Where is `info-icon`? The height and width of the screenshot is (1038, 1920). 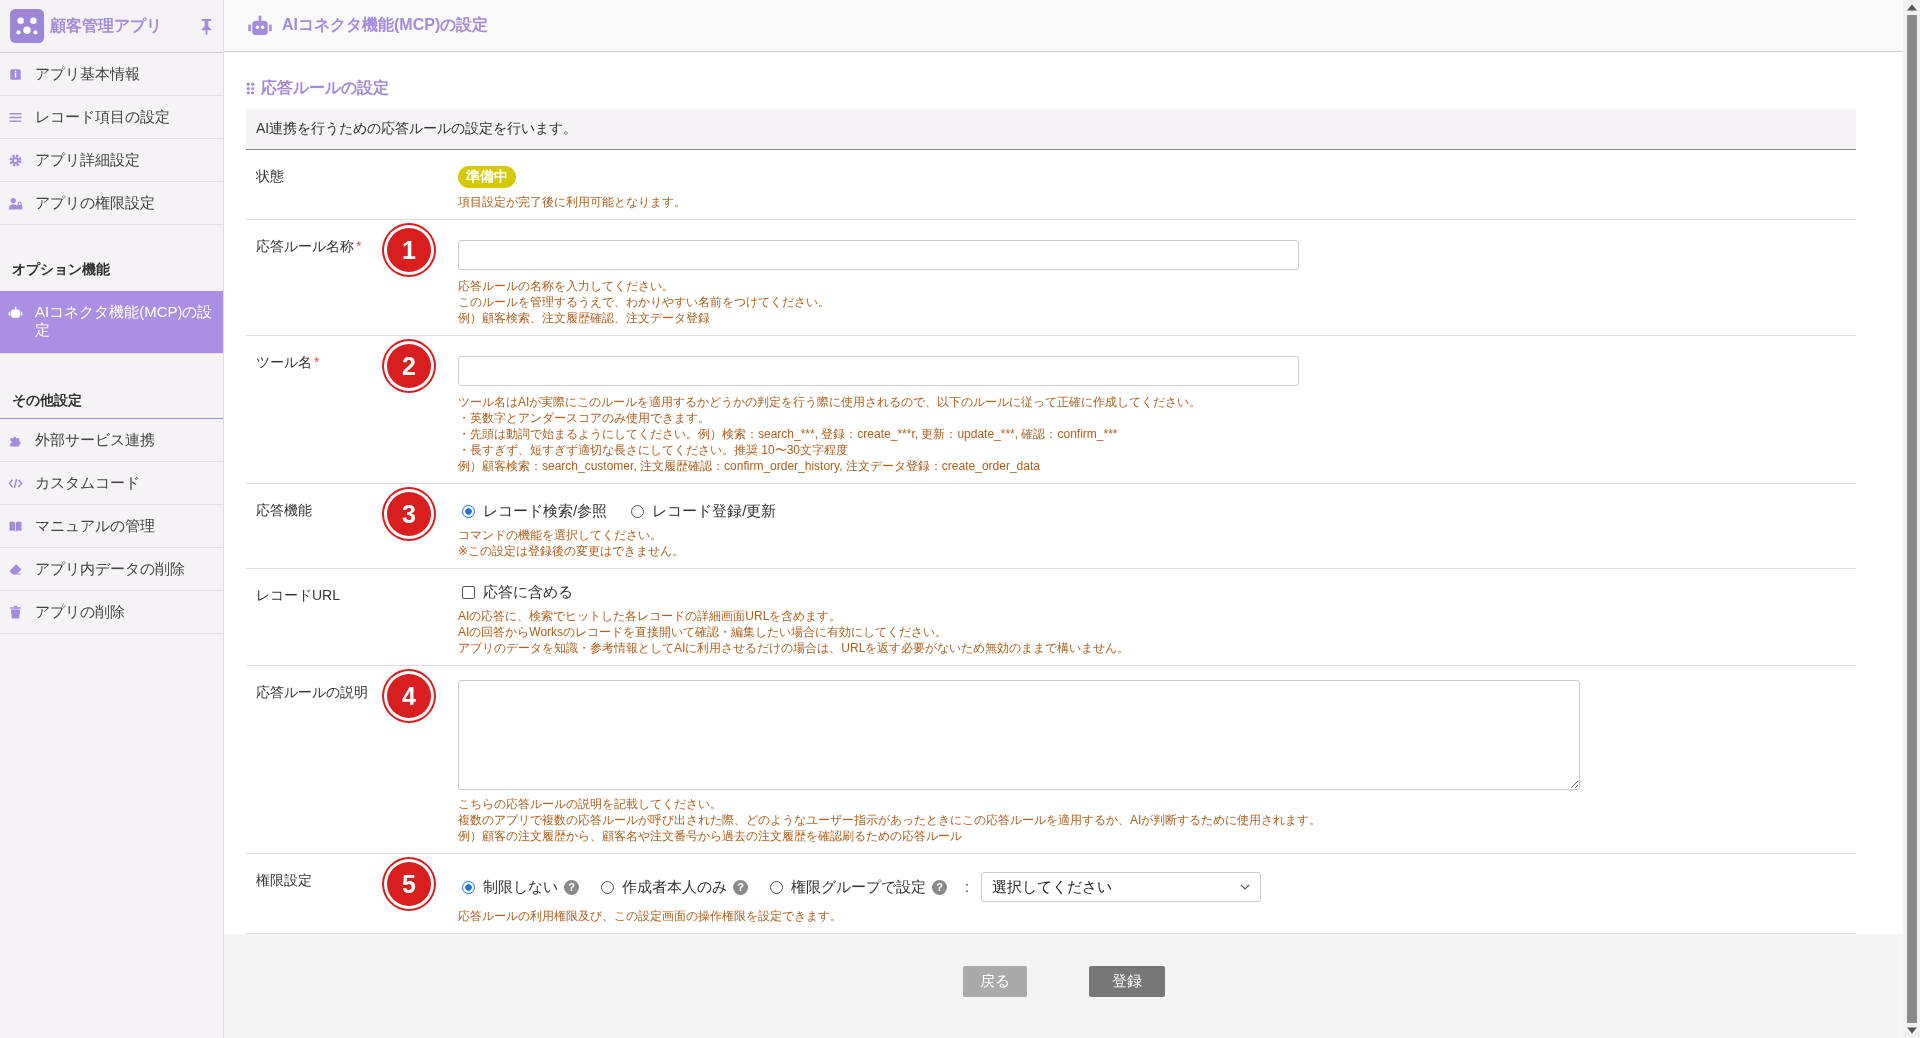
info-icon is located at coordinates (15, 74).